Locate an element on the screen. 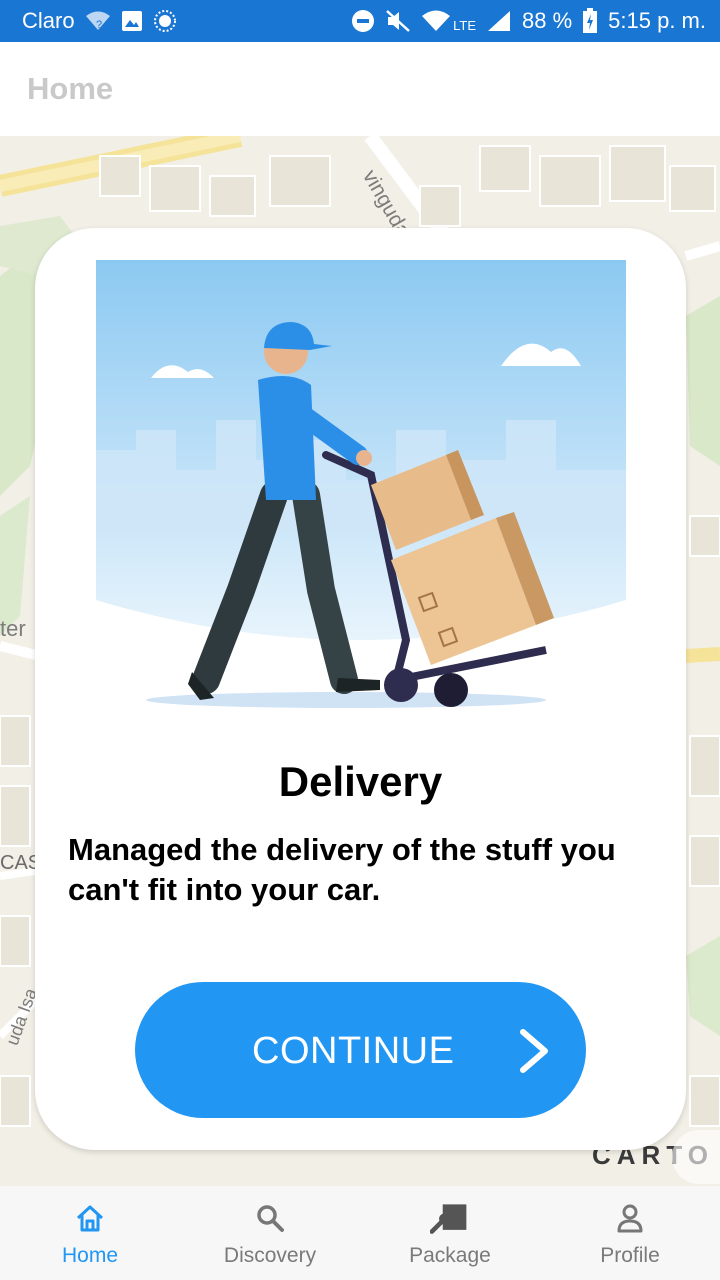 The image size is (720, 1280). nav-label-package: Package is located at coordinates (450, 1255).